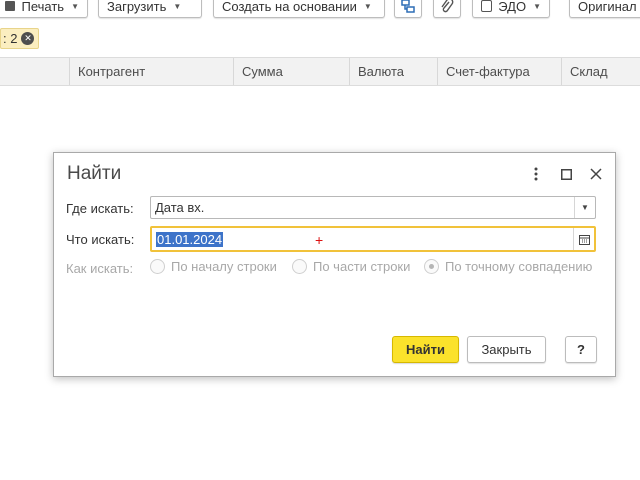  I want to click on clear-filter-icon: ✕, so click(28, 38).